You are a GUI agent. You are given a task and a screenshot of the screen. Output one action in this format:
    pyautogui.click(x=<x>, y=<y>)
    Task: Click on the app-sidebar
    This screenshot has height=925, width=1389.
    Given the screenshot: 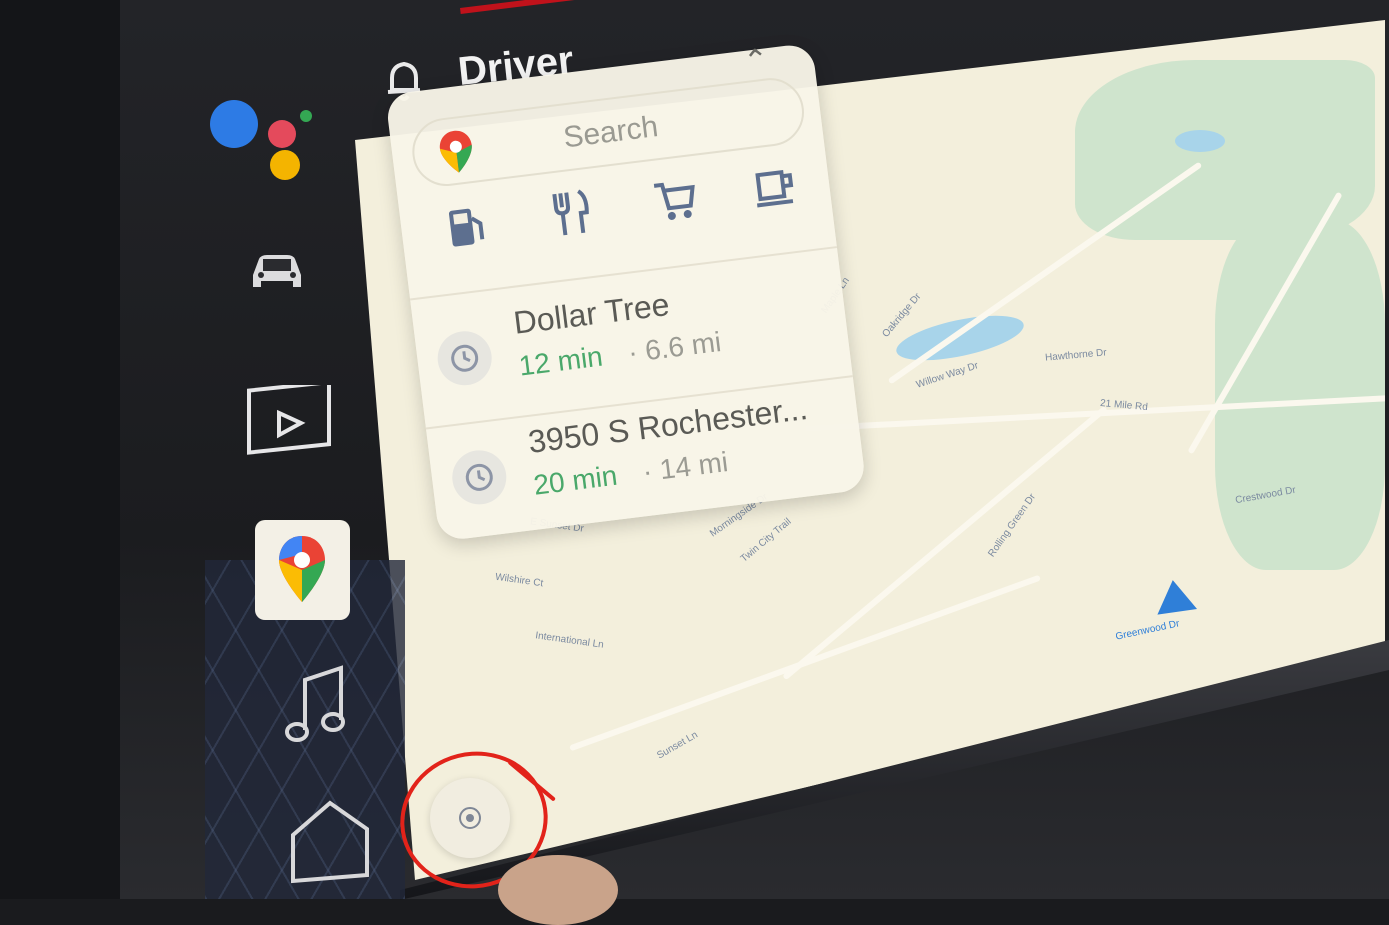 What is the action you would take?
    pyautogui.click(x=284, y=479)
    